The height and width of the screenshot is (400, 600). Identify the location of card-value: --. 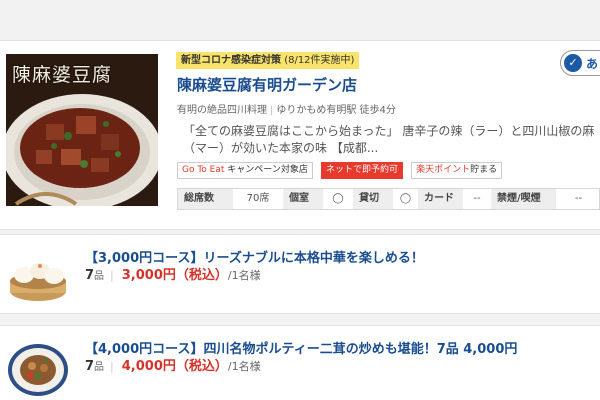
(477, 198).